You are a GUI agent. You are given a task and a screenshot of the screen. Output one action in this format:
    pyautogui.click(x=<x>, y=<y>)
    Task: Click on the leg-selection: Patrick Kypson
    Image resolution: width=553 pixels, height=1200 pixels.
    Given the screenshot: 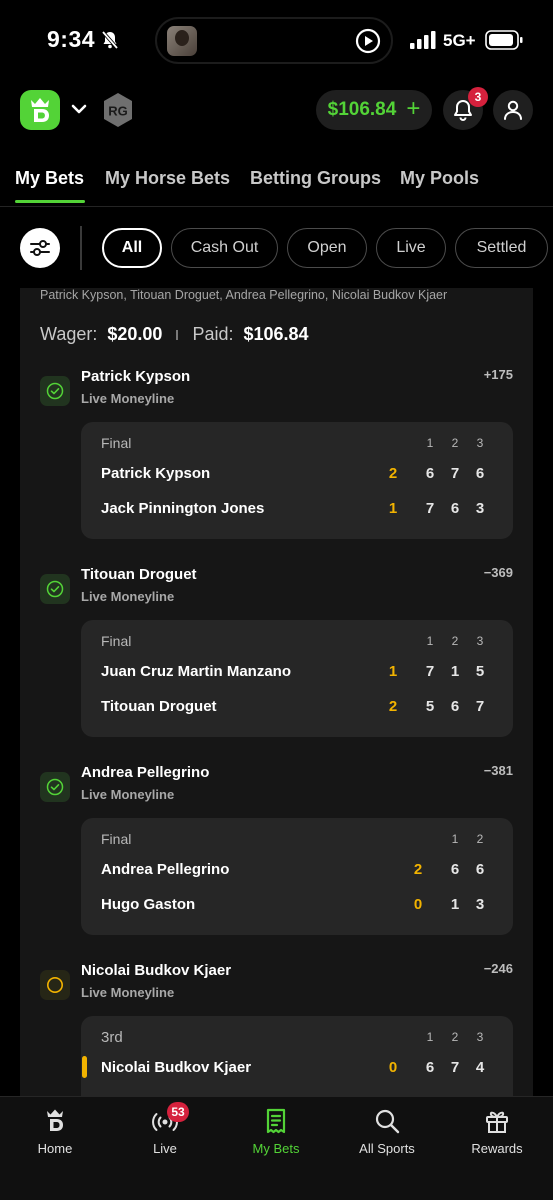 What is the action you would take?
    pyautogui.click(x=136, y=376)
    